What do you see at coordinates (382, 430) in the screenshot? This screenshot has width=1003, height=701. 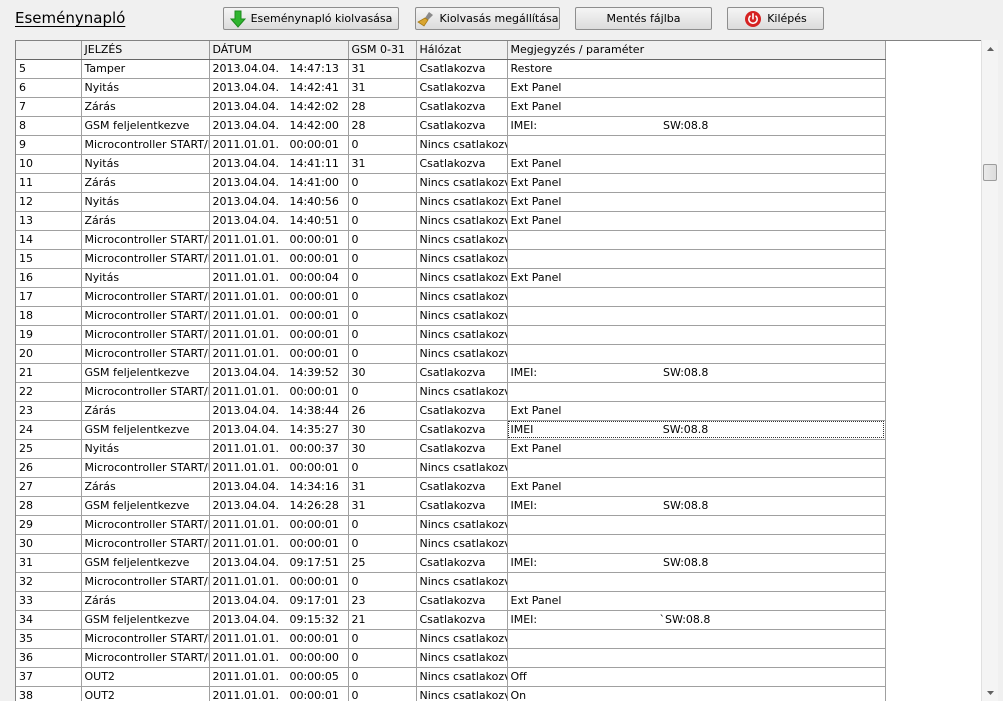 I see `cell-gsm: 30` at bounding box center [382, 430].